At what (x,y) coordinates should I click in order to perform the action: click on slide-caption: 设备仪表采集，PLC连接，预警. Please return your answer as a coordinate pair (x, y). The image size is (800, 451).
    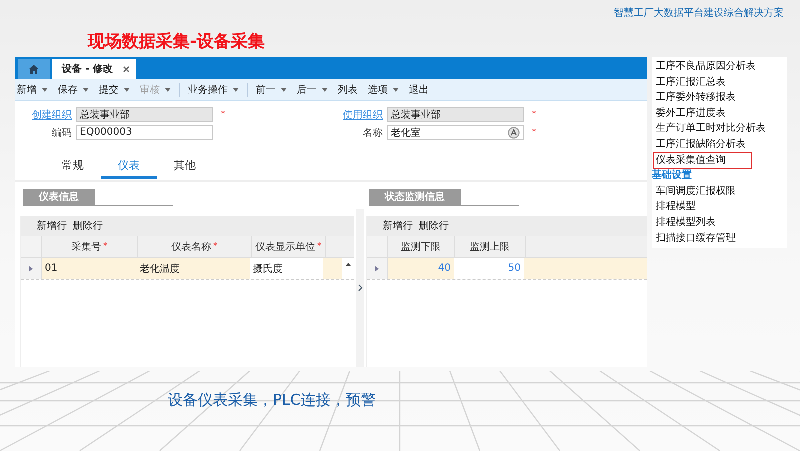
    Looking at the image, I should click on (272, 400).